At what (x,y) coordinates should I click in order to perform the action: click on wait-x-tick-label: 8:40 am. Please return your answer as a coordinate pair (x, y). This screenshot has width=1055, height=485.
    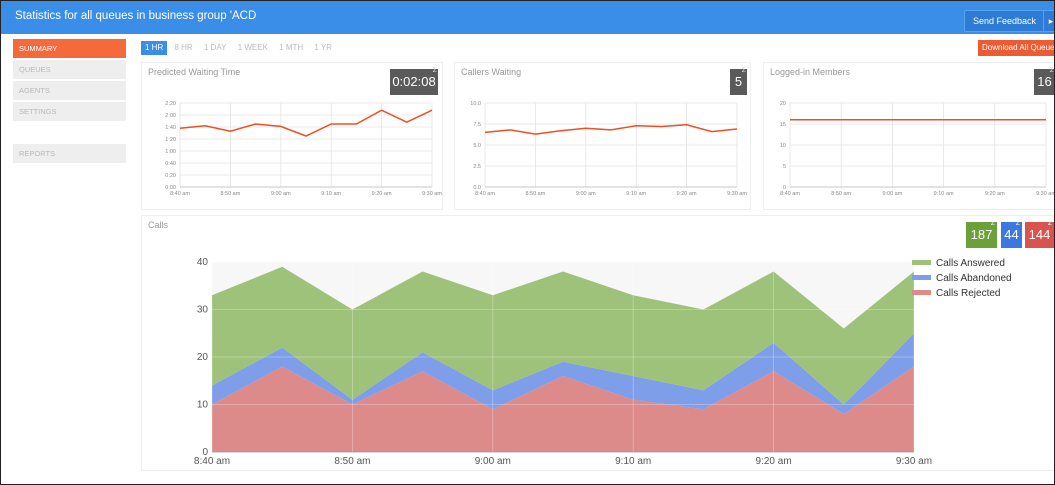
    Looking at the image, I should click on (180, 194).